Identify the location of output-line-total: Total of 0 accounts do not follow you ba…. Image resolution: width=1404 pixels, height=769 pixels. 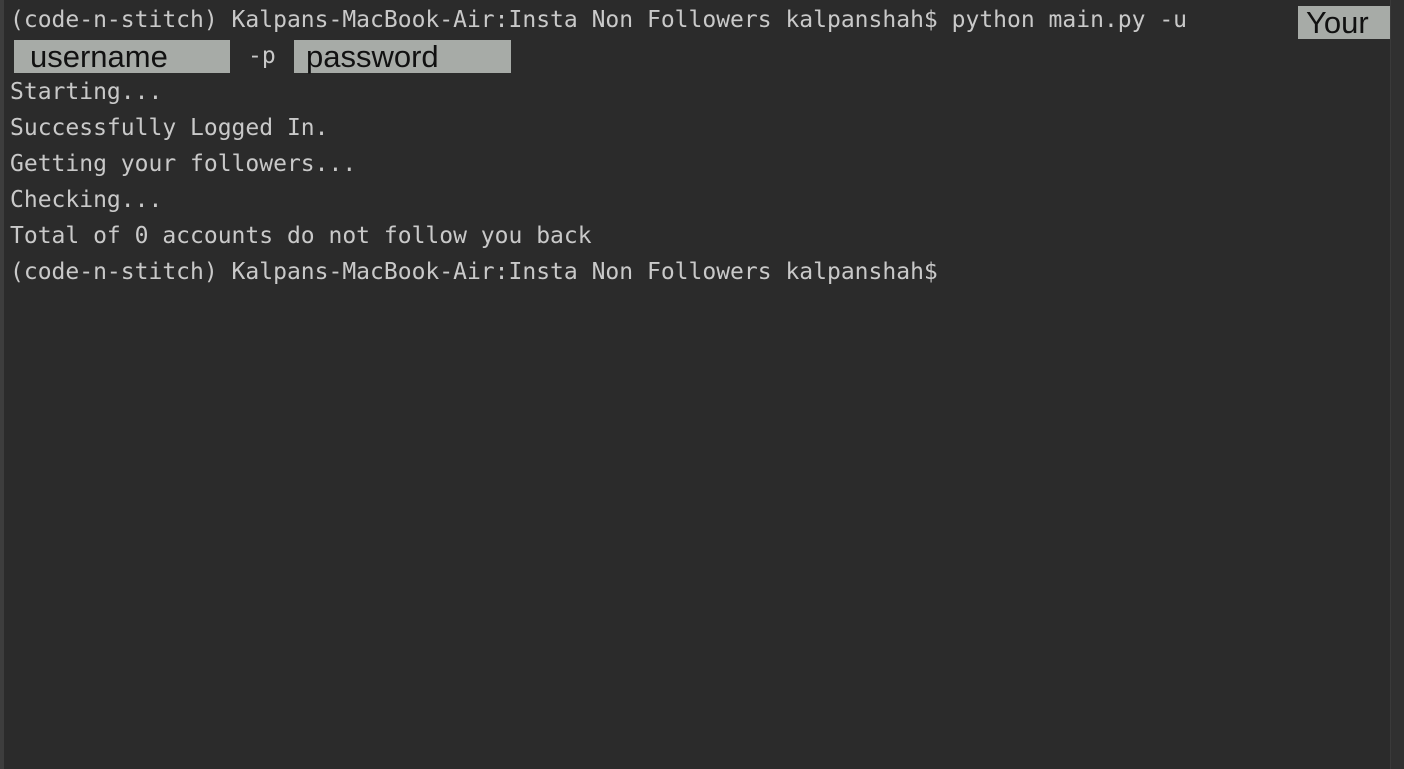
(301, 236).